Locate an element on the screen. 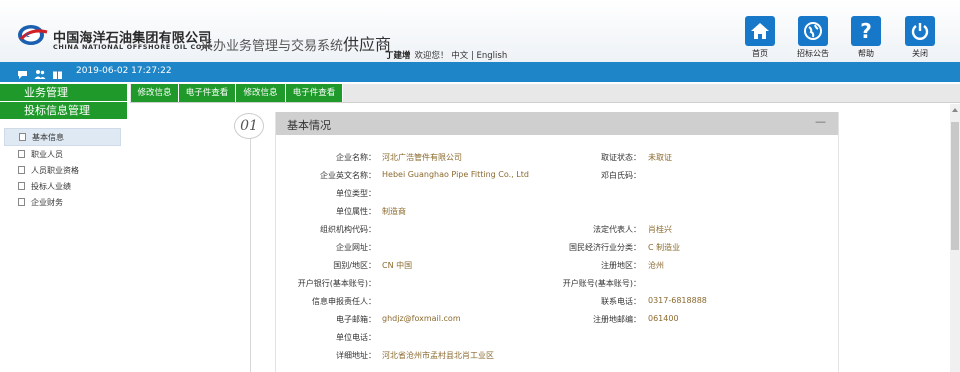 This screenshot has width=960, height=372. field-value: C 制造业 is located at coordinates (664, 247).